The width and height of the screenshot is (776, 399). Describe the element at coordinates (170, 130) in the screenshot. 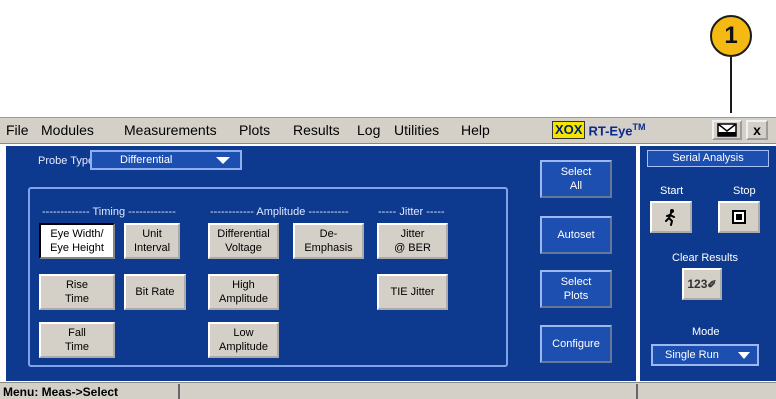

I see `menu-measurements: Measurements` at that location.